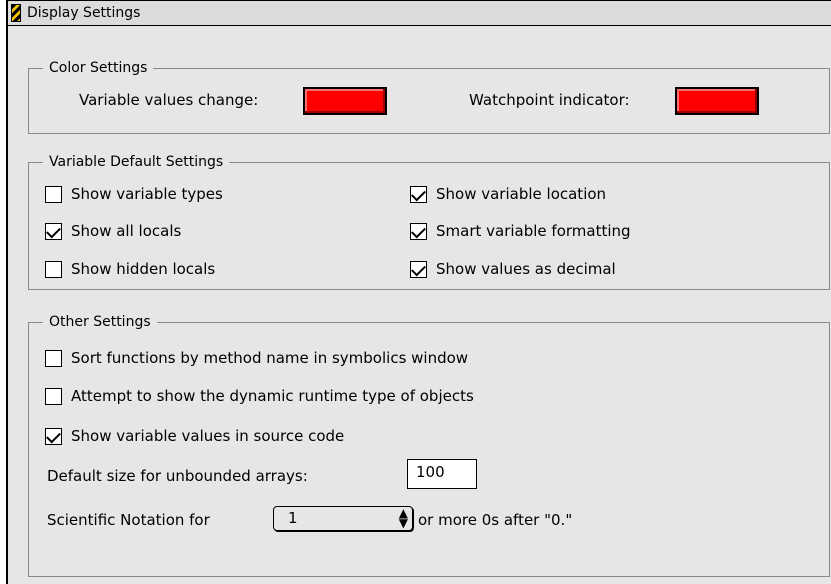 This screenshot has width=831, height=584. I want to click on unbounded-arrays-label: Default size for unbounded arrays:, so click(177, 476).